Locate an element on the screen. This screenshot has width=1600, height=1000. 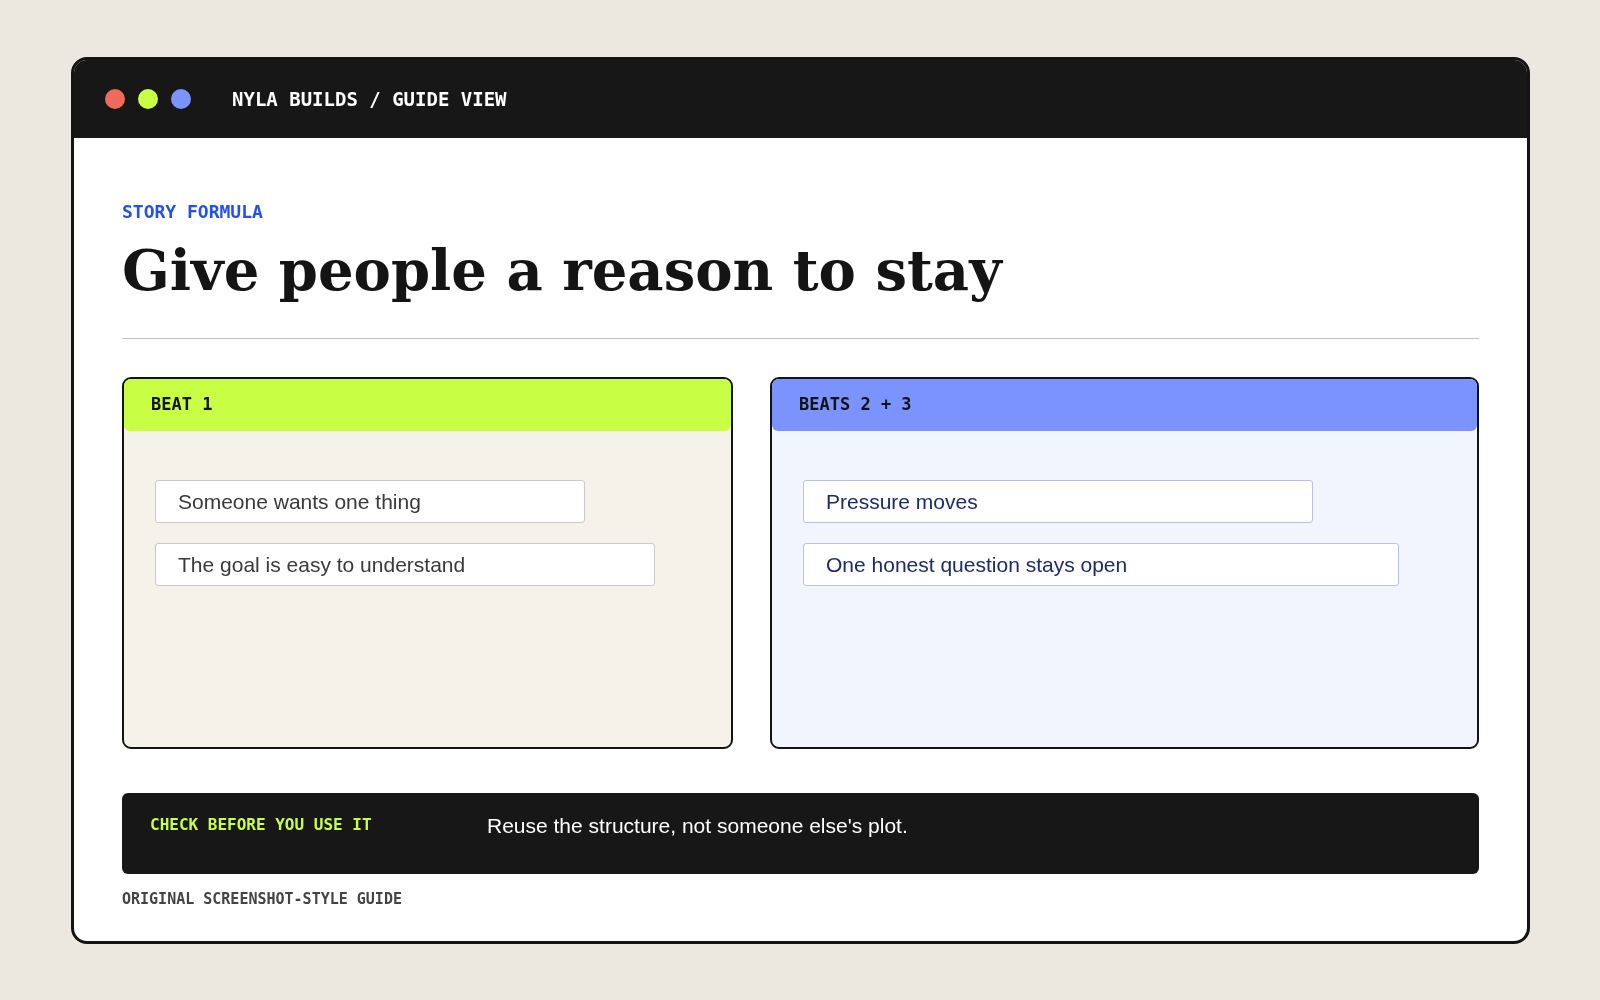
card-label: BEAT 1 is located at coordinates (182, 405).